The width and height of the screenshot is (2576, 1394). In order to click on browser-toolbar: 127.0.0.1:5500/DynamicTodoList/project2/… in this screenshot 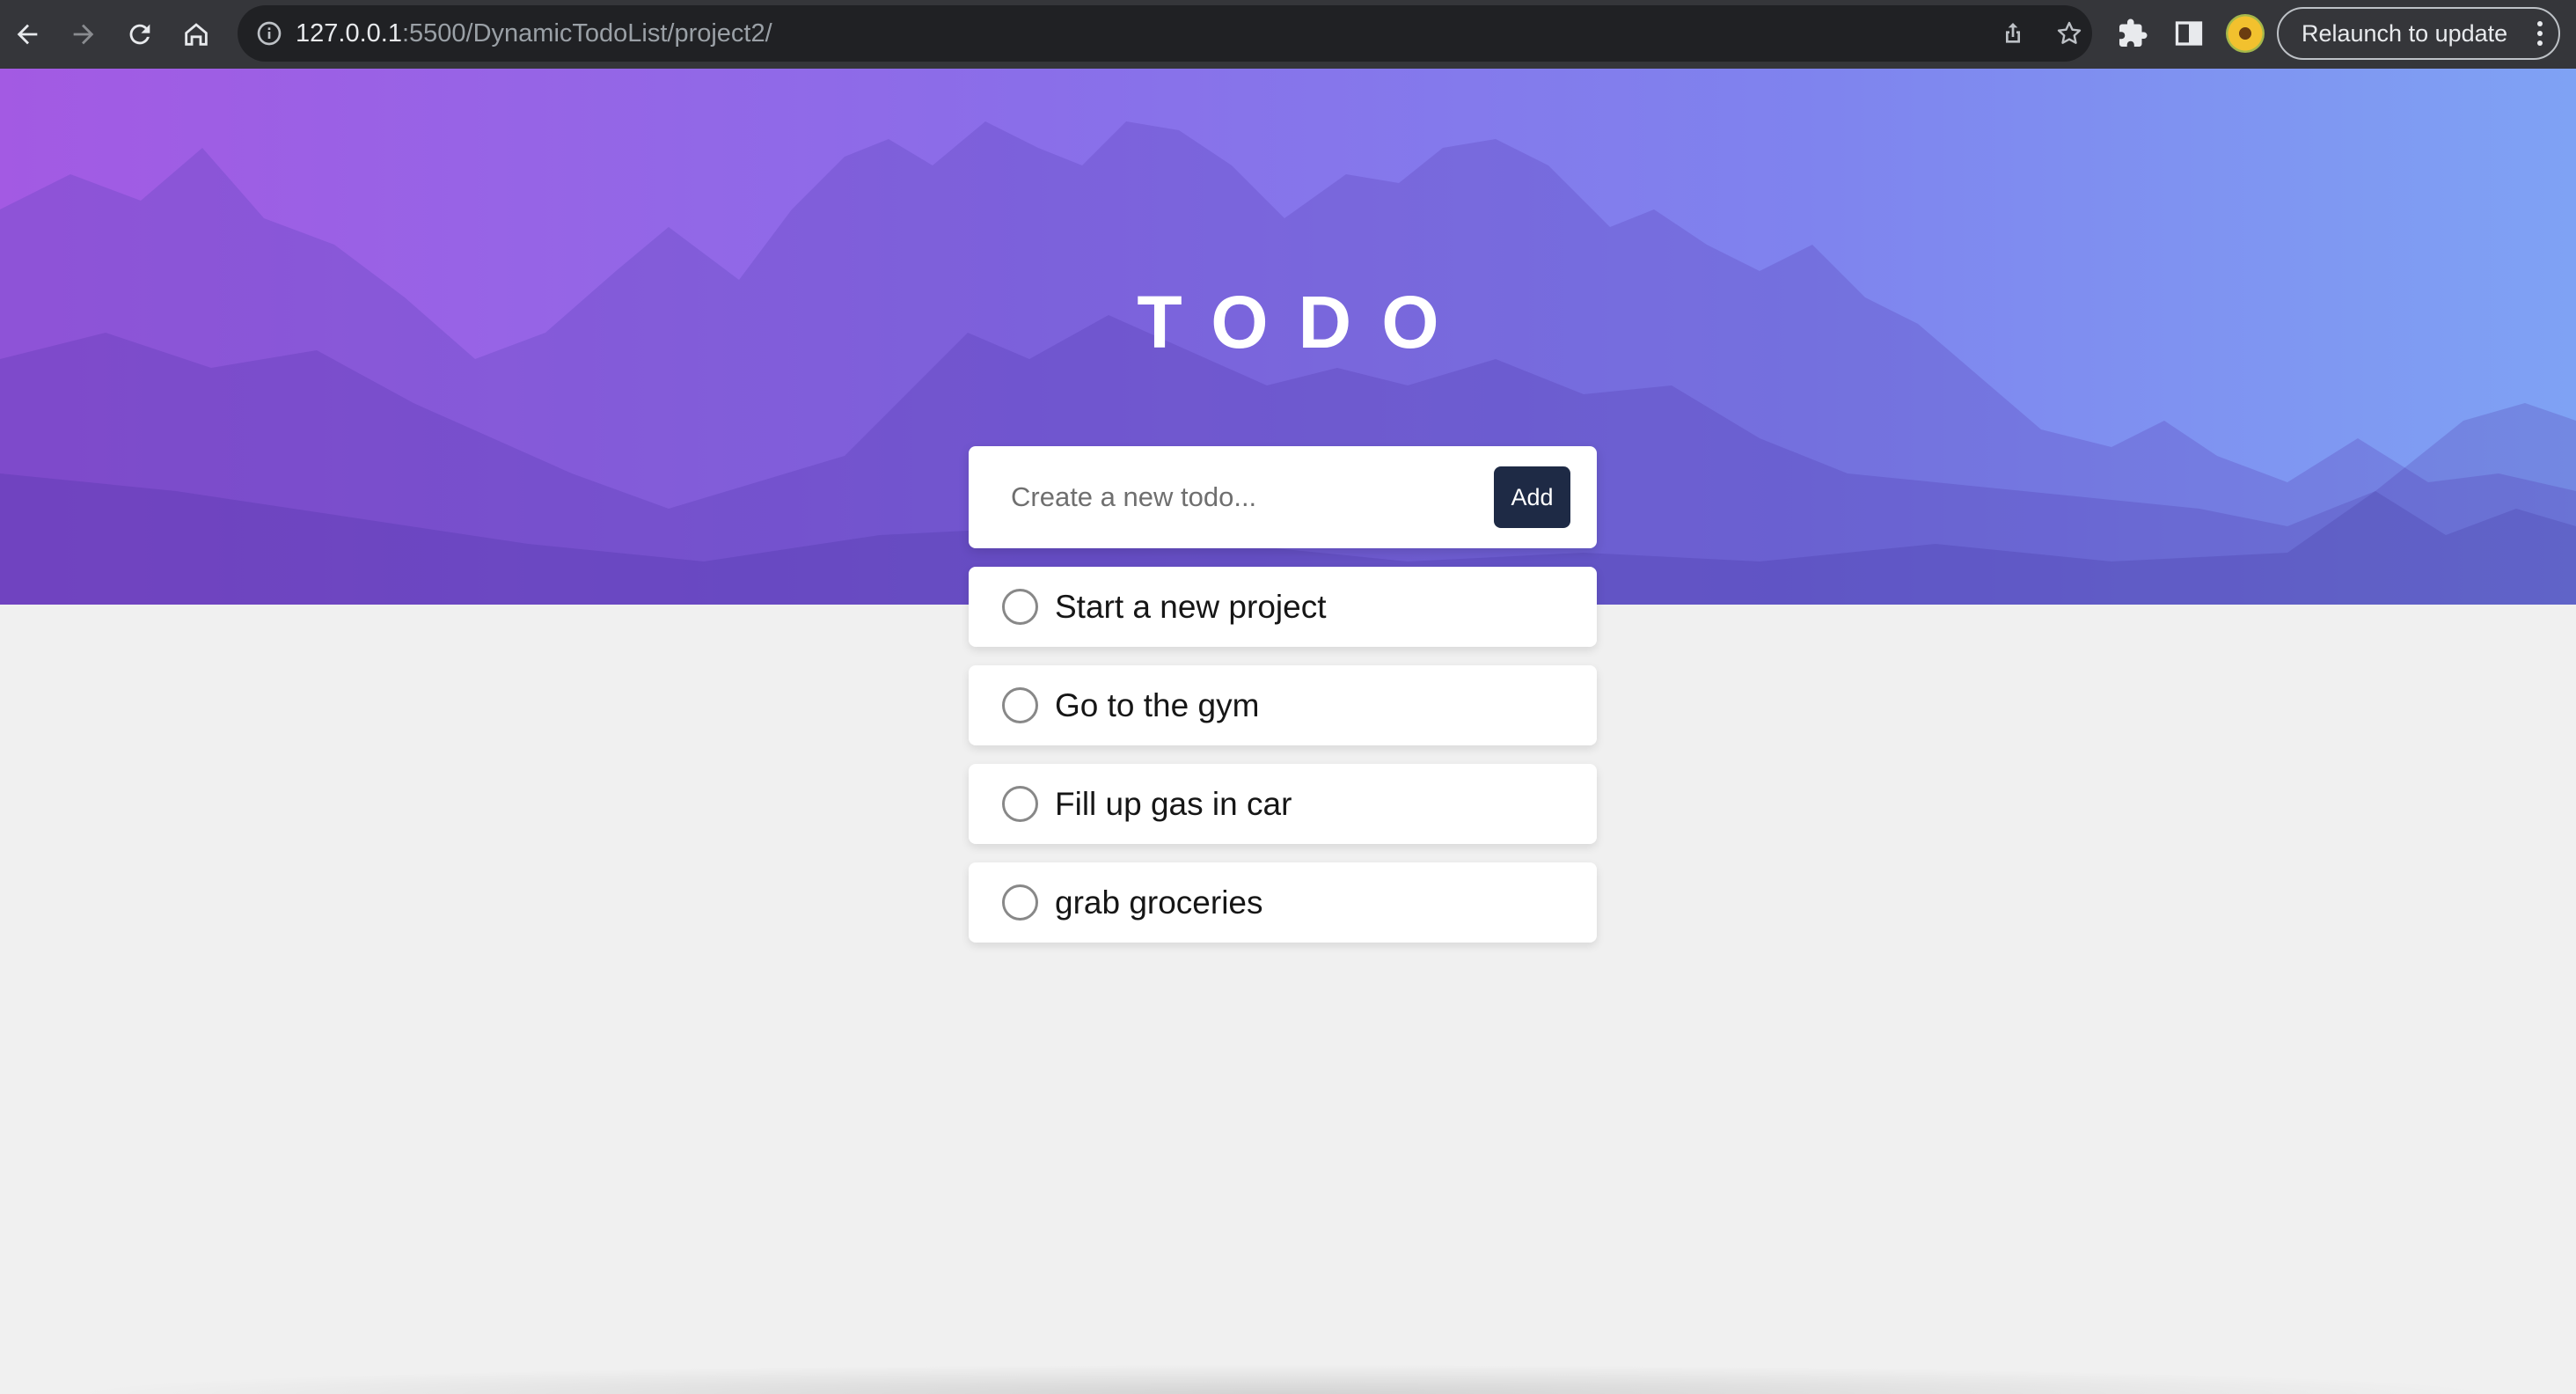, I will do `click(1288, 34)`.